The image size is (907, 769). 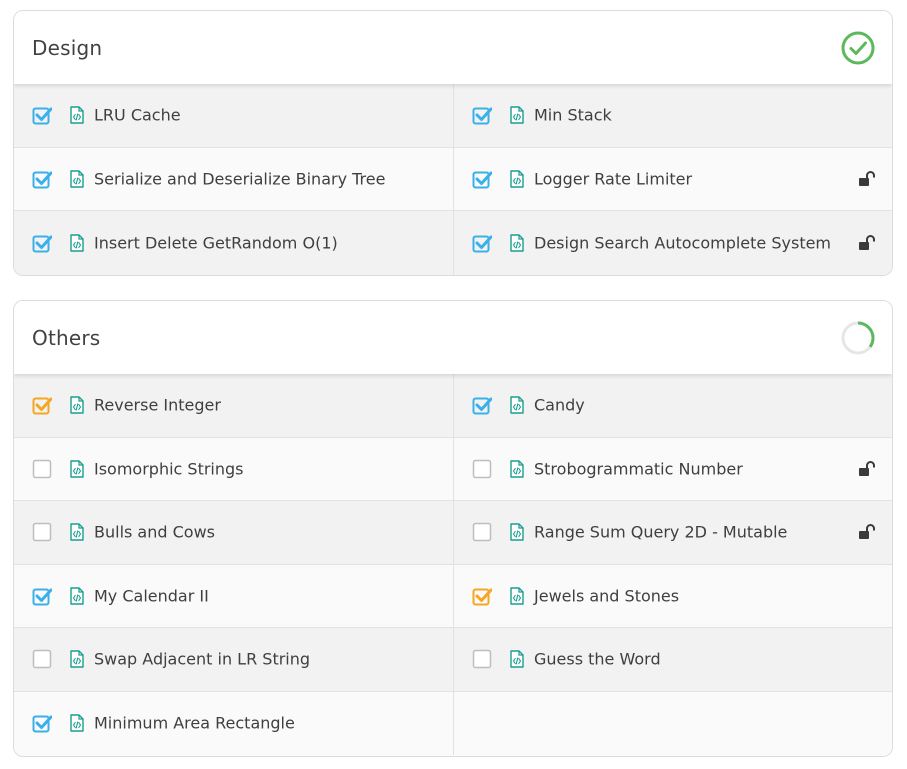 I want to click on problem-item: Bulls and Cows, so click(x=234, y=533).